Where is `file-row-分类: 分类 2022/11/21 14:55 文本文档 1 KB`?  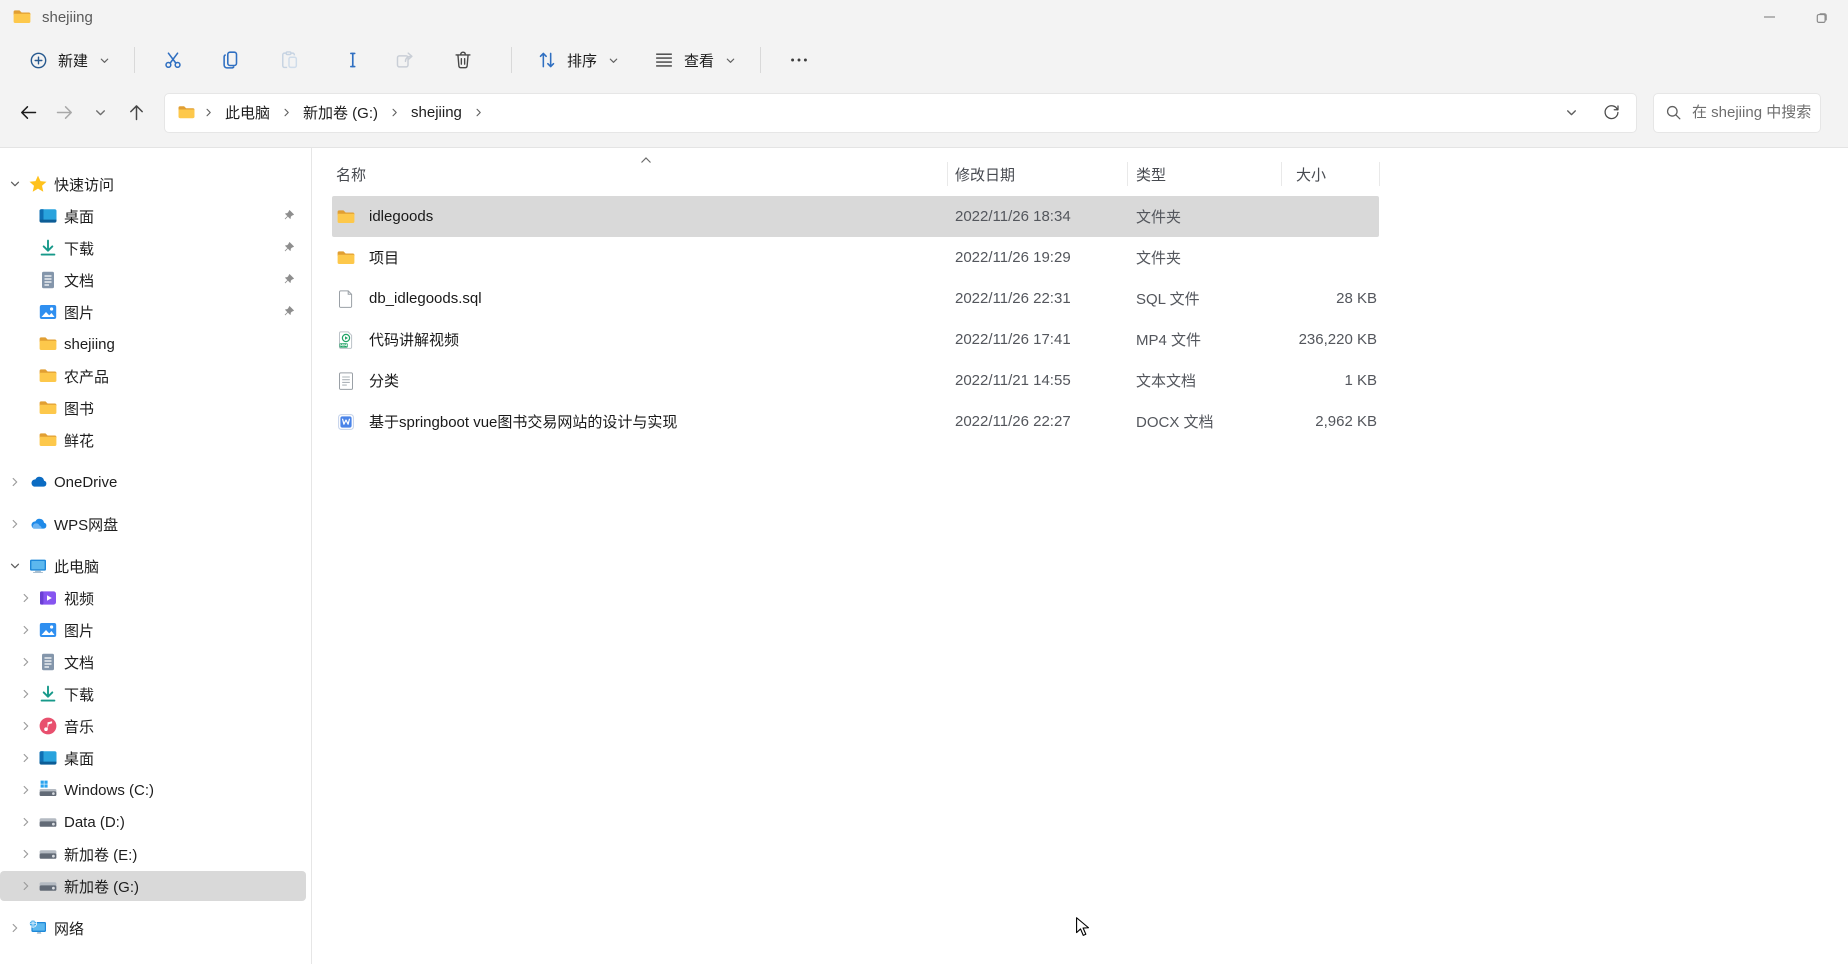
file-row-分类: 分类 2022/11/21 14:55 文本文档 1 KB is located at coordinates (1080, 380).